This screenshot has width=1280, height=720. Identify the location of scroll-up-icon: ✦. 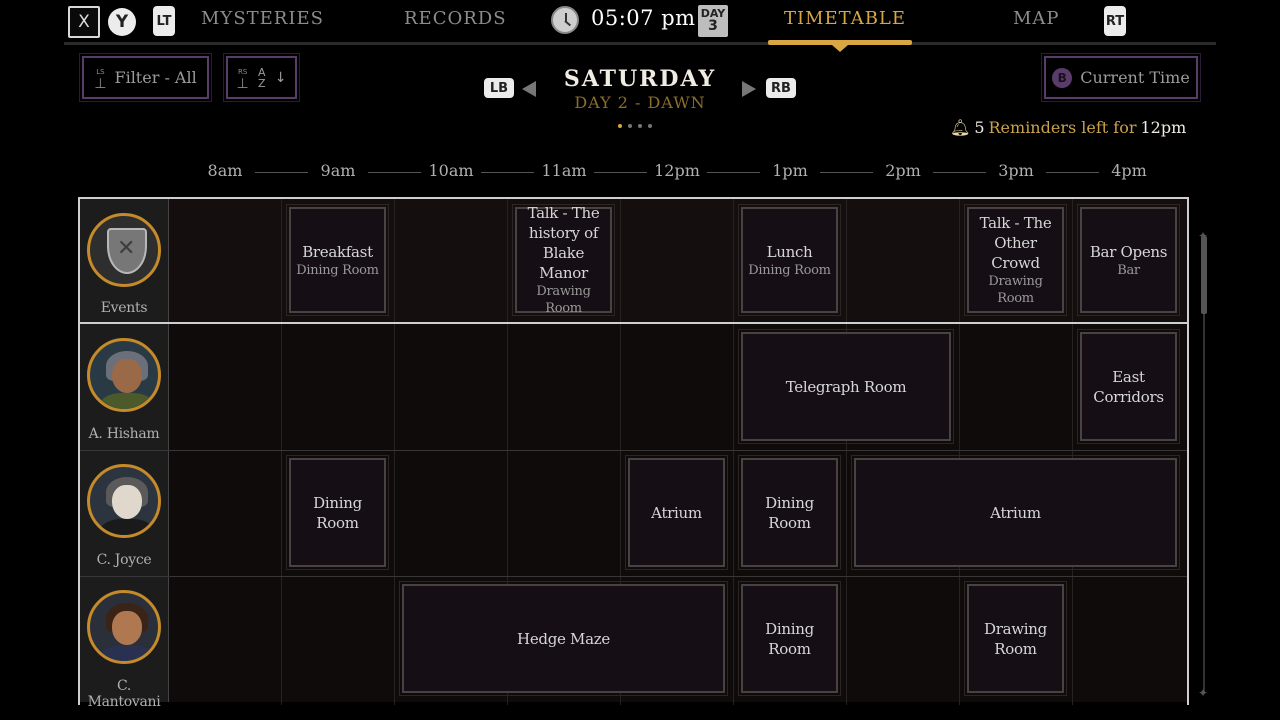
(1203, 236).